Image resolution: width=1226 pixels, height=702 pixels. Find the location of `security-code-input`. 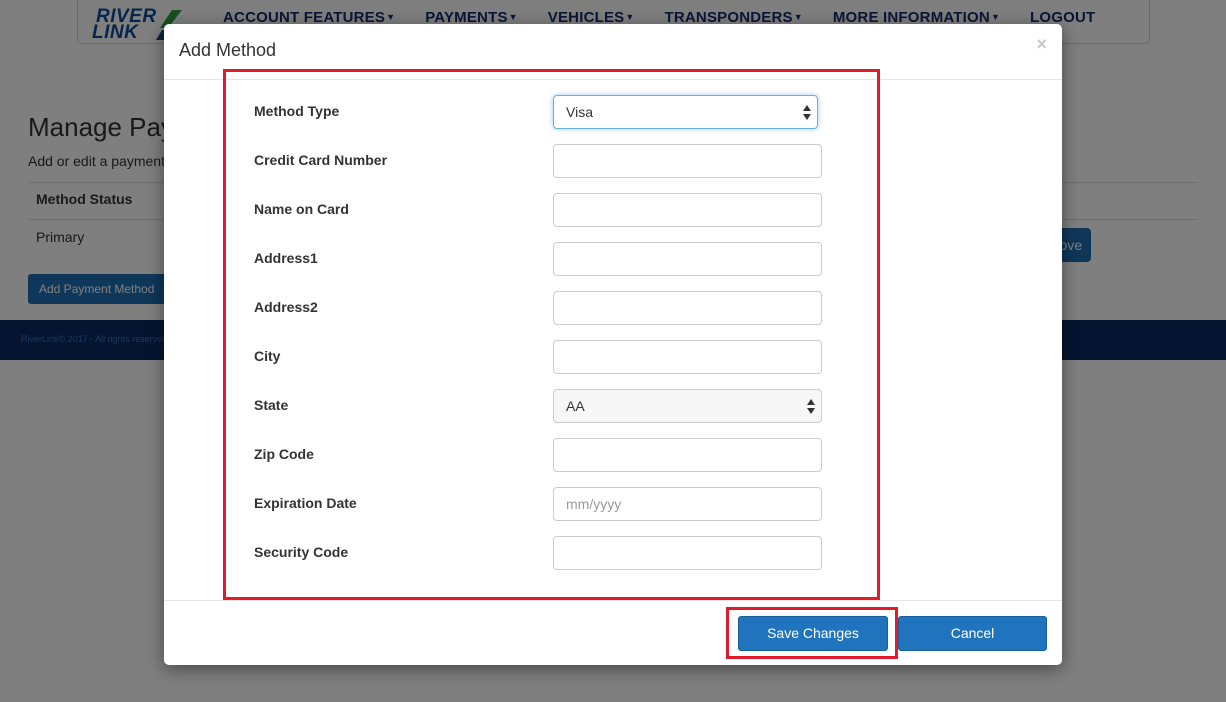

security-code-input is located at coordinates (687, 553).